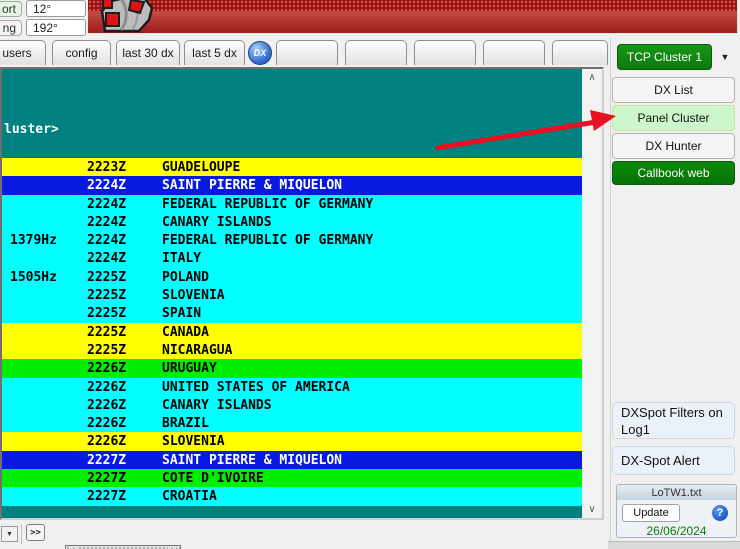 Image resolution: width=740 pixels, height=549 pixels. Describe the element at coordinates (674, 545) in the screenshot. I see `window-edge` at that location.